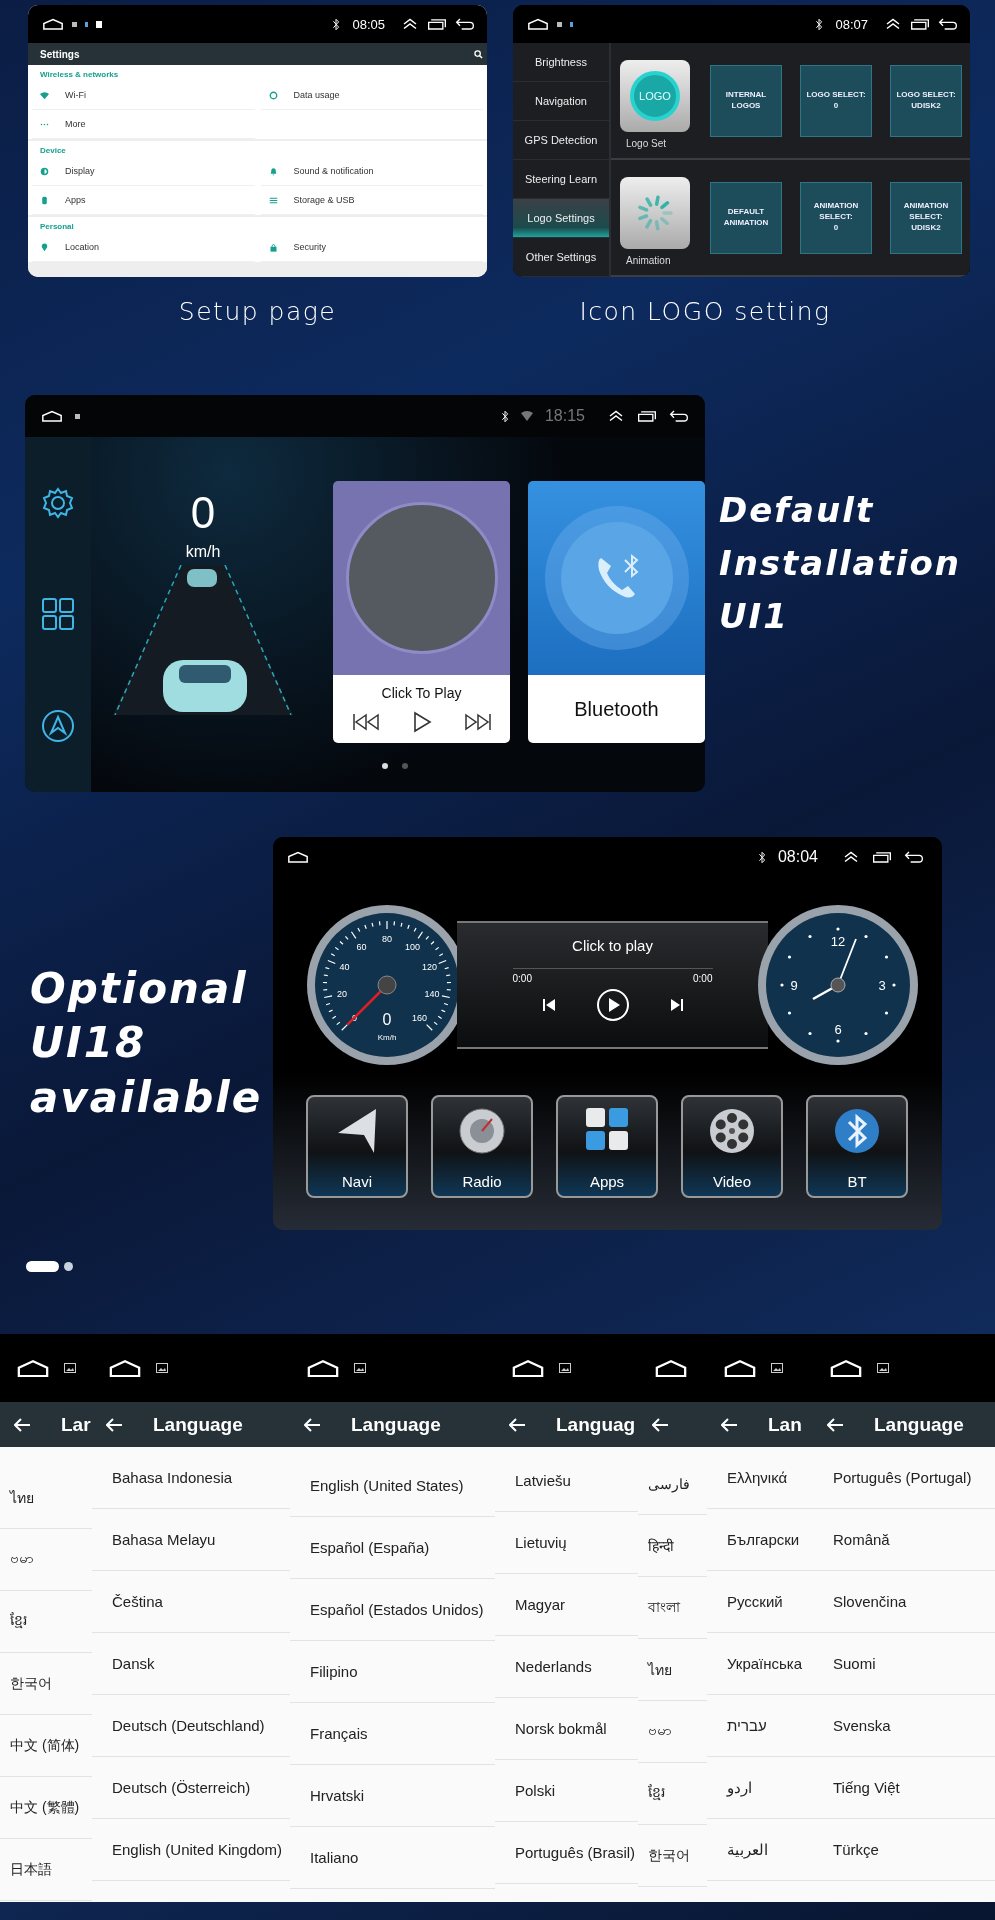 The width and height of the screenshot is (995, 1920). What do you see at coordinates (794, 985) in the screenshot?
I see `clock-numeral: 9` at bounding box center [794, 985].